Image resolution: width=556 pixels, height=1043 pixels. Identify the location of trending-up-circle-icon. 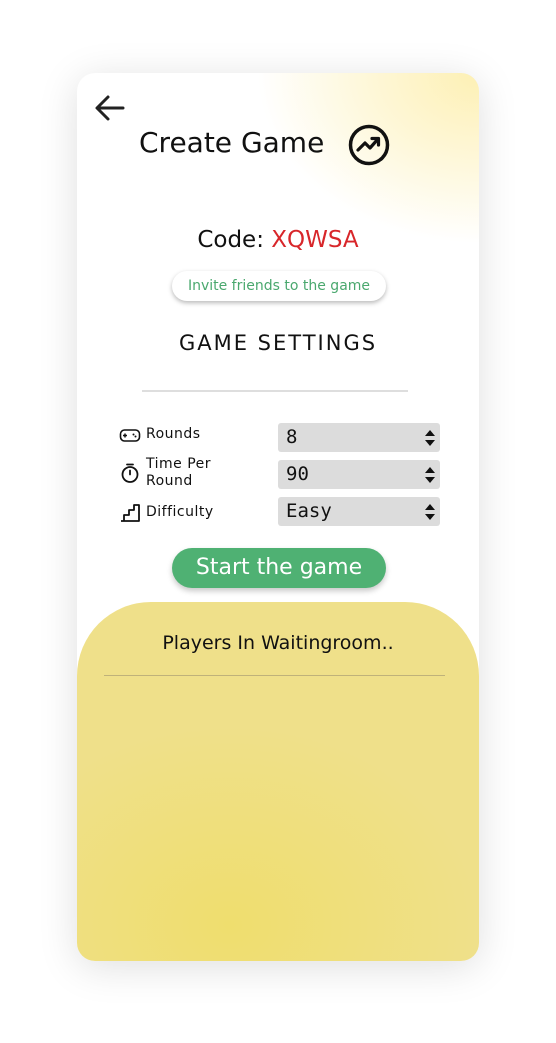
(369, 145).